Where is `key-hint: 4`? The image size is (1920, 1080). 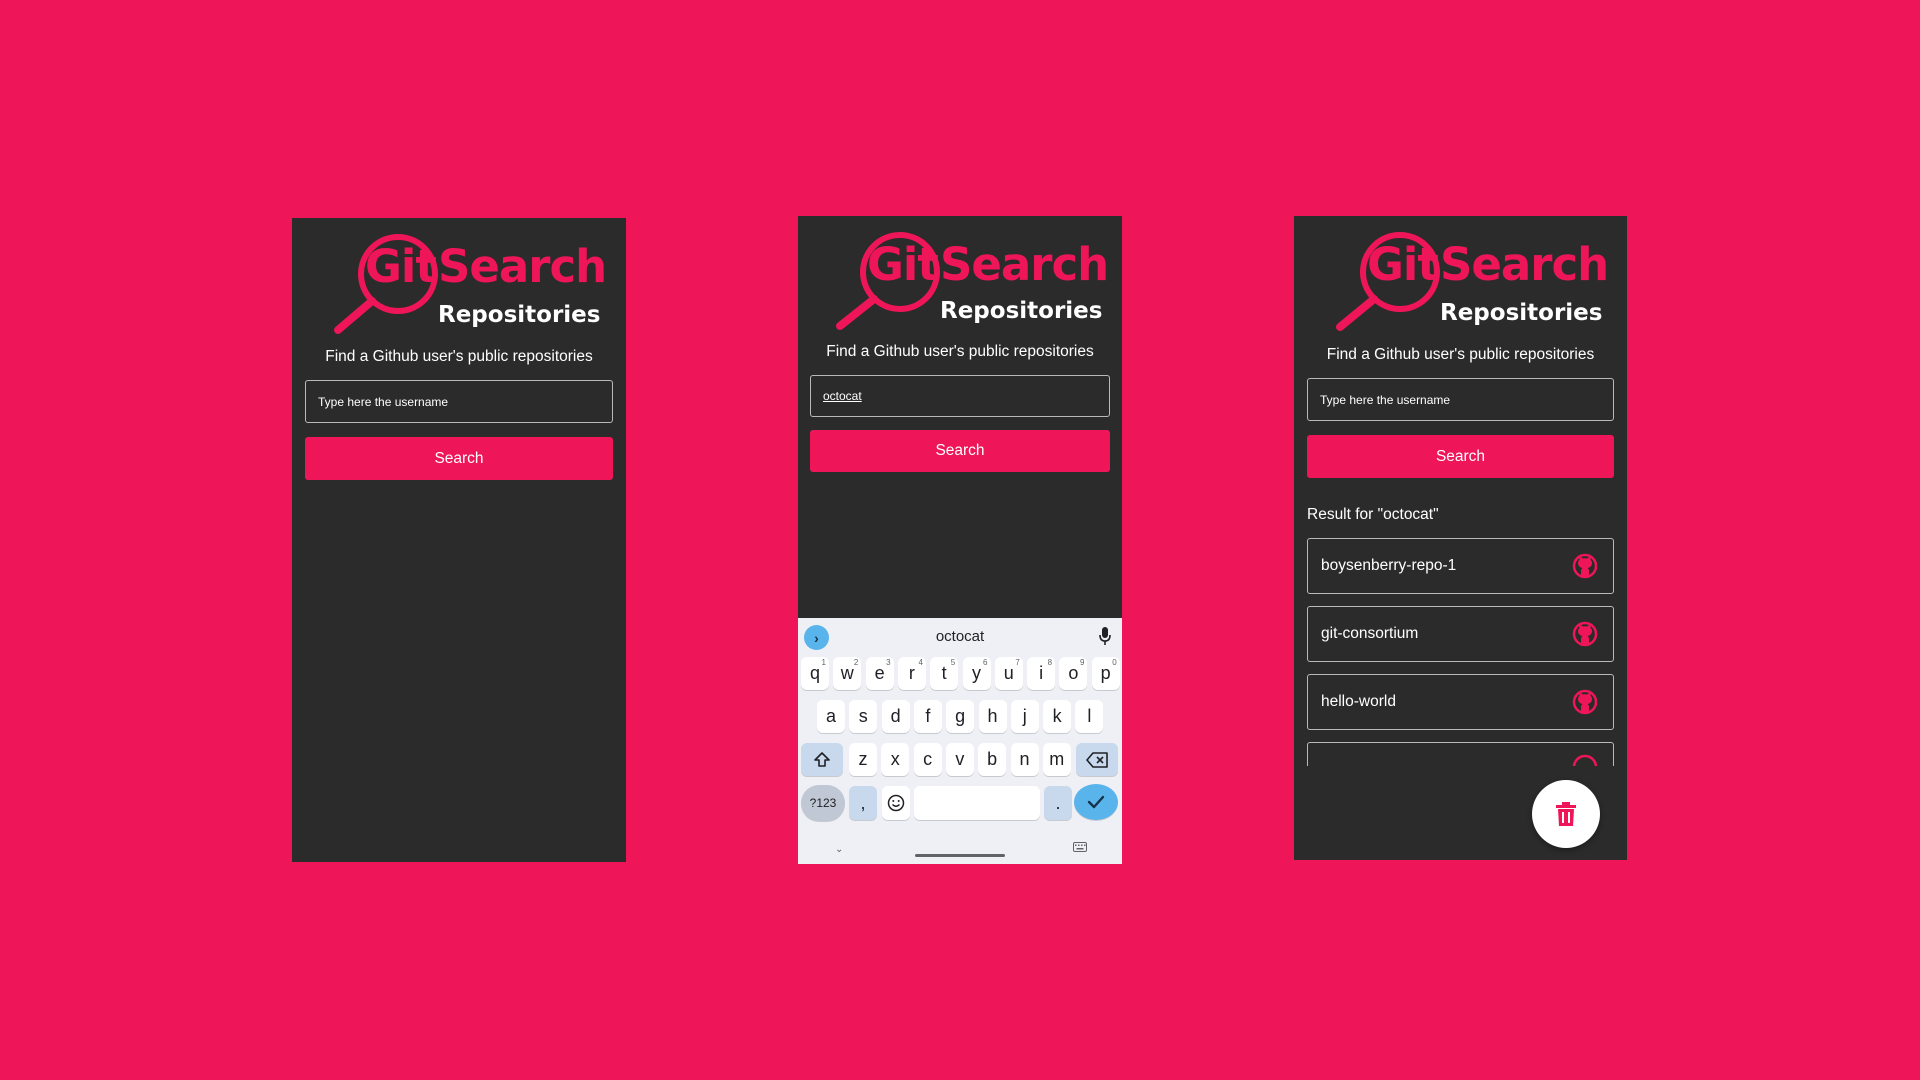 key-hint: 4 is located at coordinates (920, 662).